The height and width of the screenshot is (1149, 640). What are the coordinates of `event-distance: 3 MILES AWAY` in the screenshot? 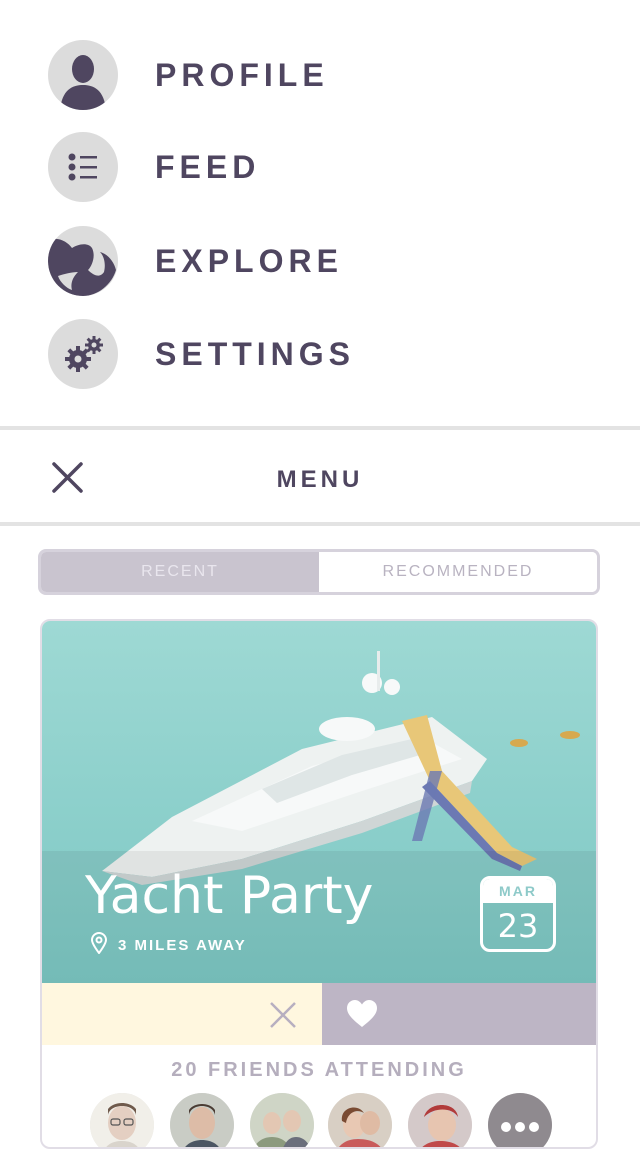 It's located at (168, 945).